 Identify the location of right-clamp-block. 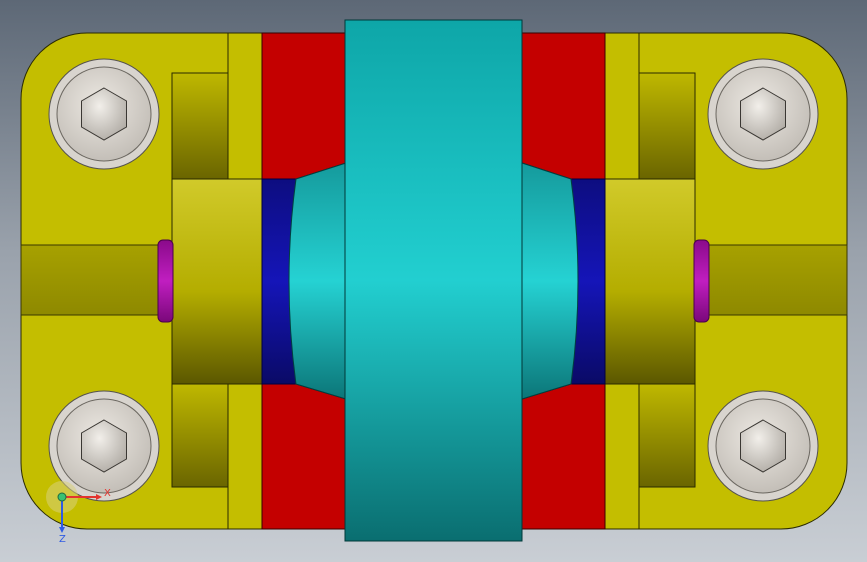
(650, 281).